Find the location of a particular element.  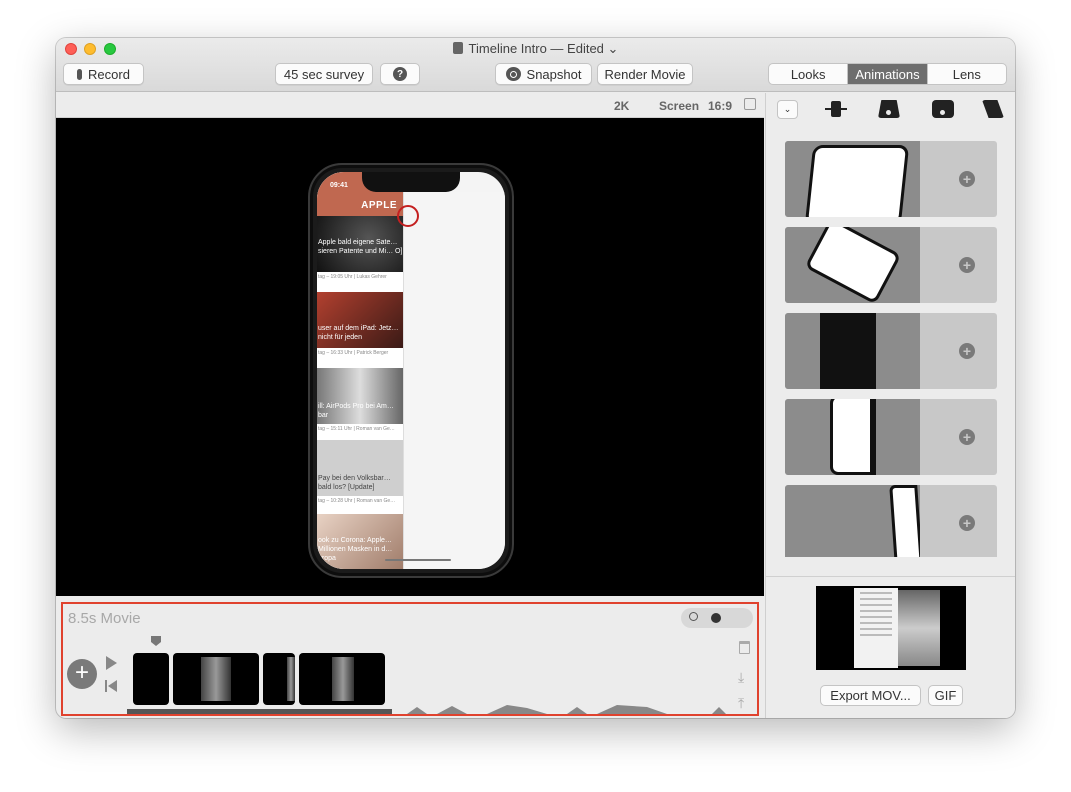

animation-tools: ⌄ is located at coordinates (890, 108).